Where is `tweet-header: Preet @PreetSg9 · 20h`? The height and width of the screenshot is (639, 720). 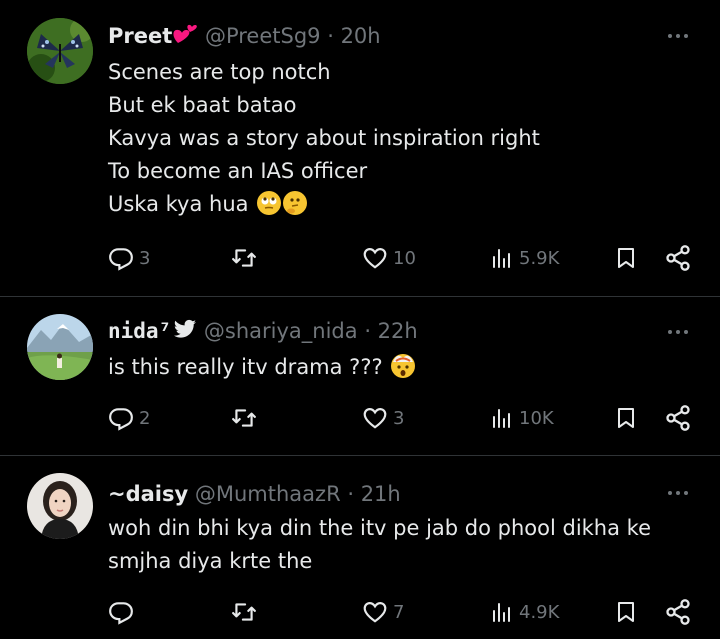 tweet-header: Preet @PreetSg9 · 20h is located at coordinates (244, 36).